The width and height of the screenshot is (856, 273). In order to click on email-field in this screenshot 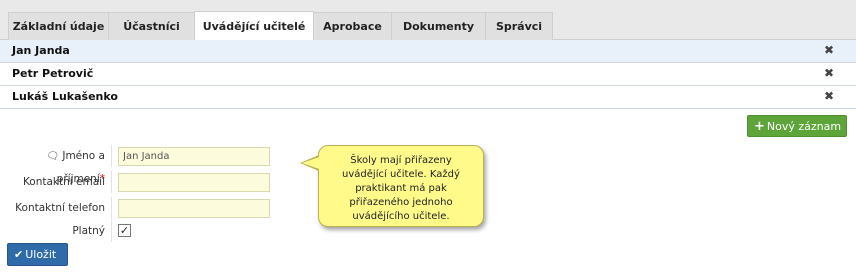, I will do `click(194, 182)`.